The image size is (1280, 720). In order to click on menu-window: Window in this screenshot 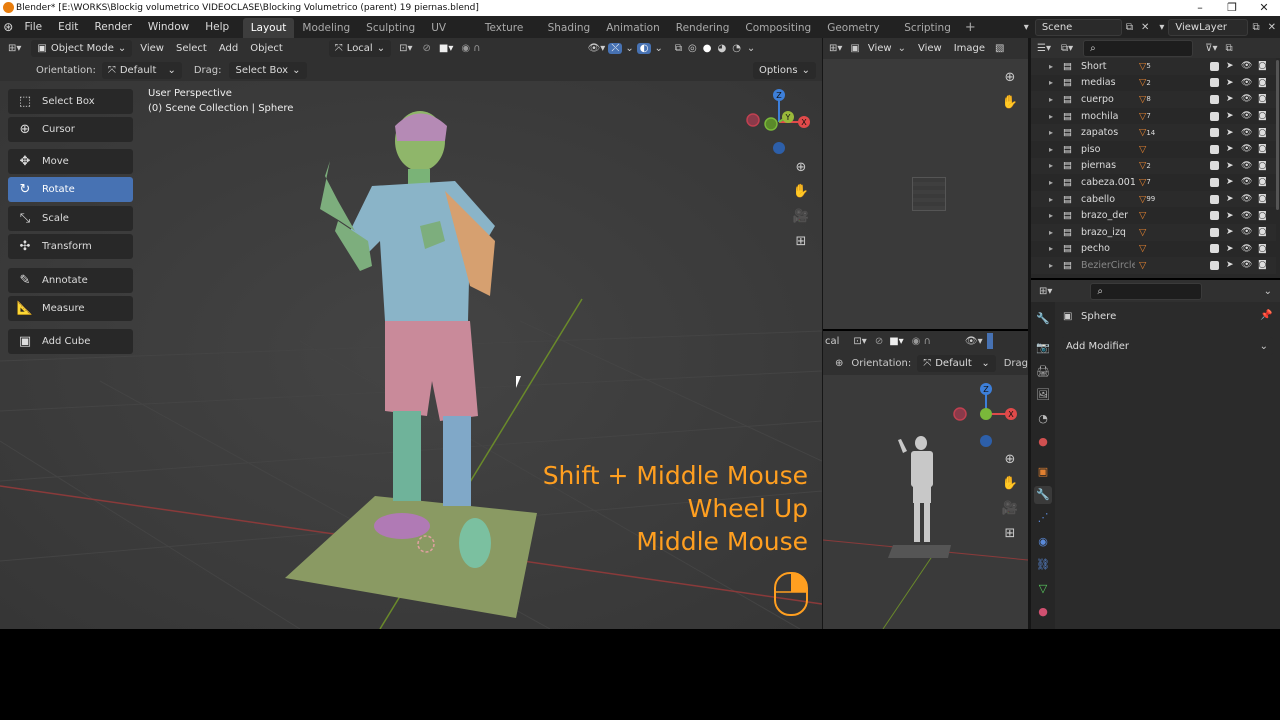, I will do `click(168, 27)`.